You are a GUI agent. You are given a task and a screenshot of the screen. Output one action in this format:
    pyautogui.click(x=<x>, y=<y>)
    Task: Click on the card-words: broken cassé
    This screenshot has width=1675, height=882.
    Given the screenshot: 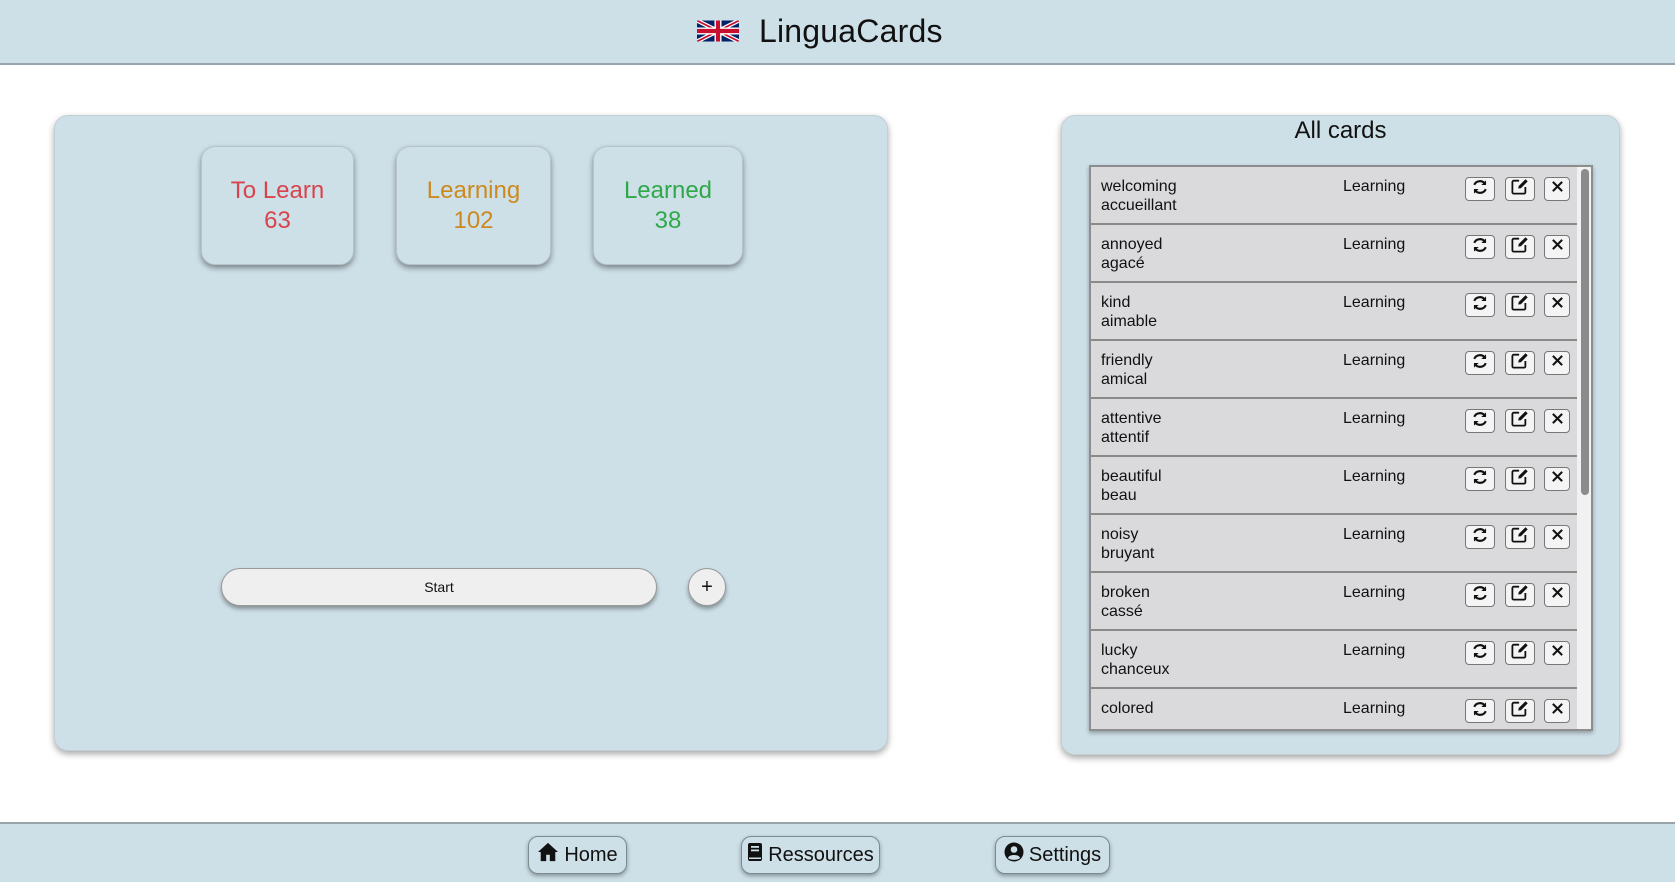 What is the action you would take?
    pyautogui.click(x=1125, y=602)
    